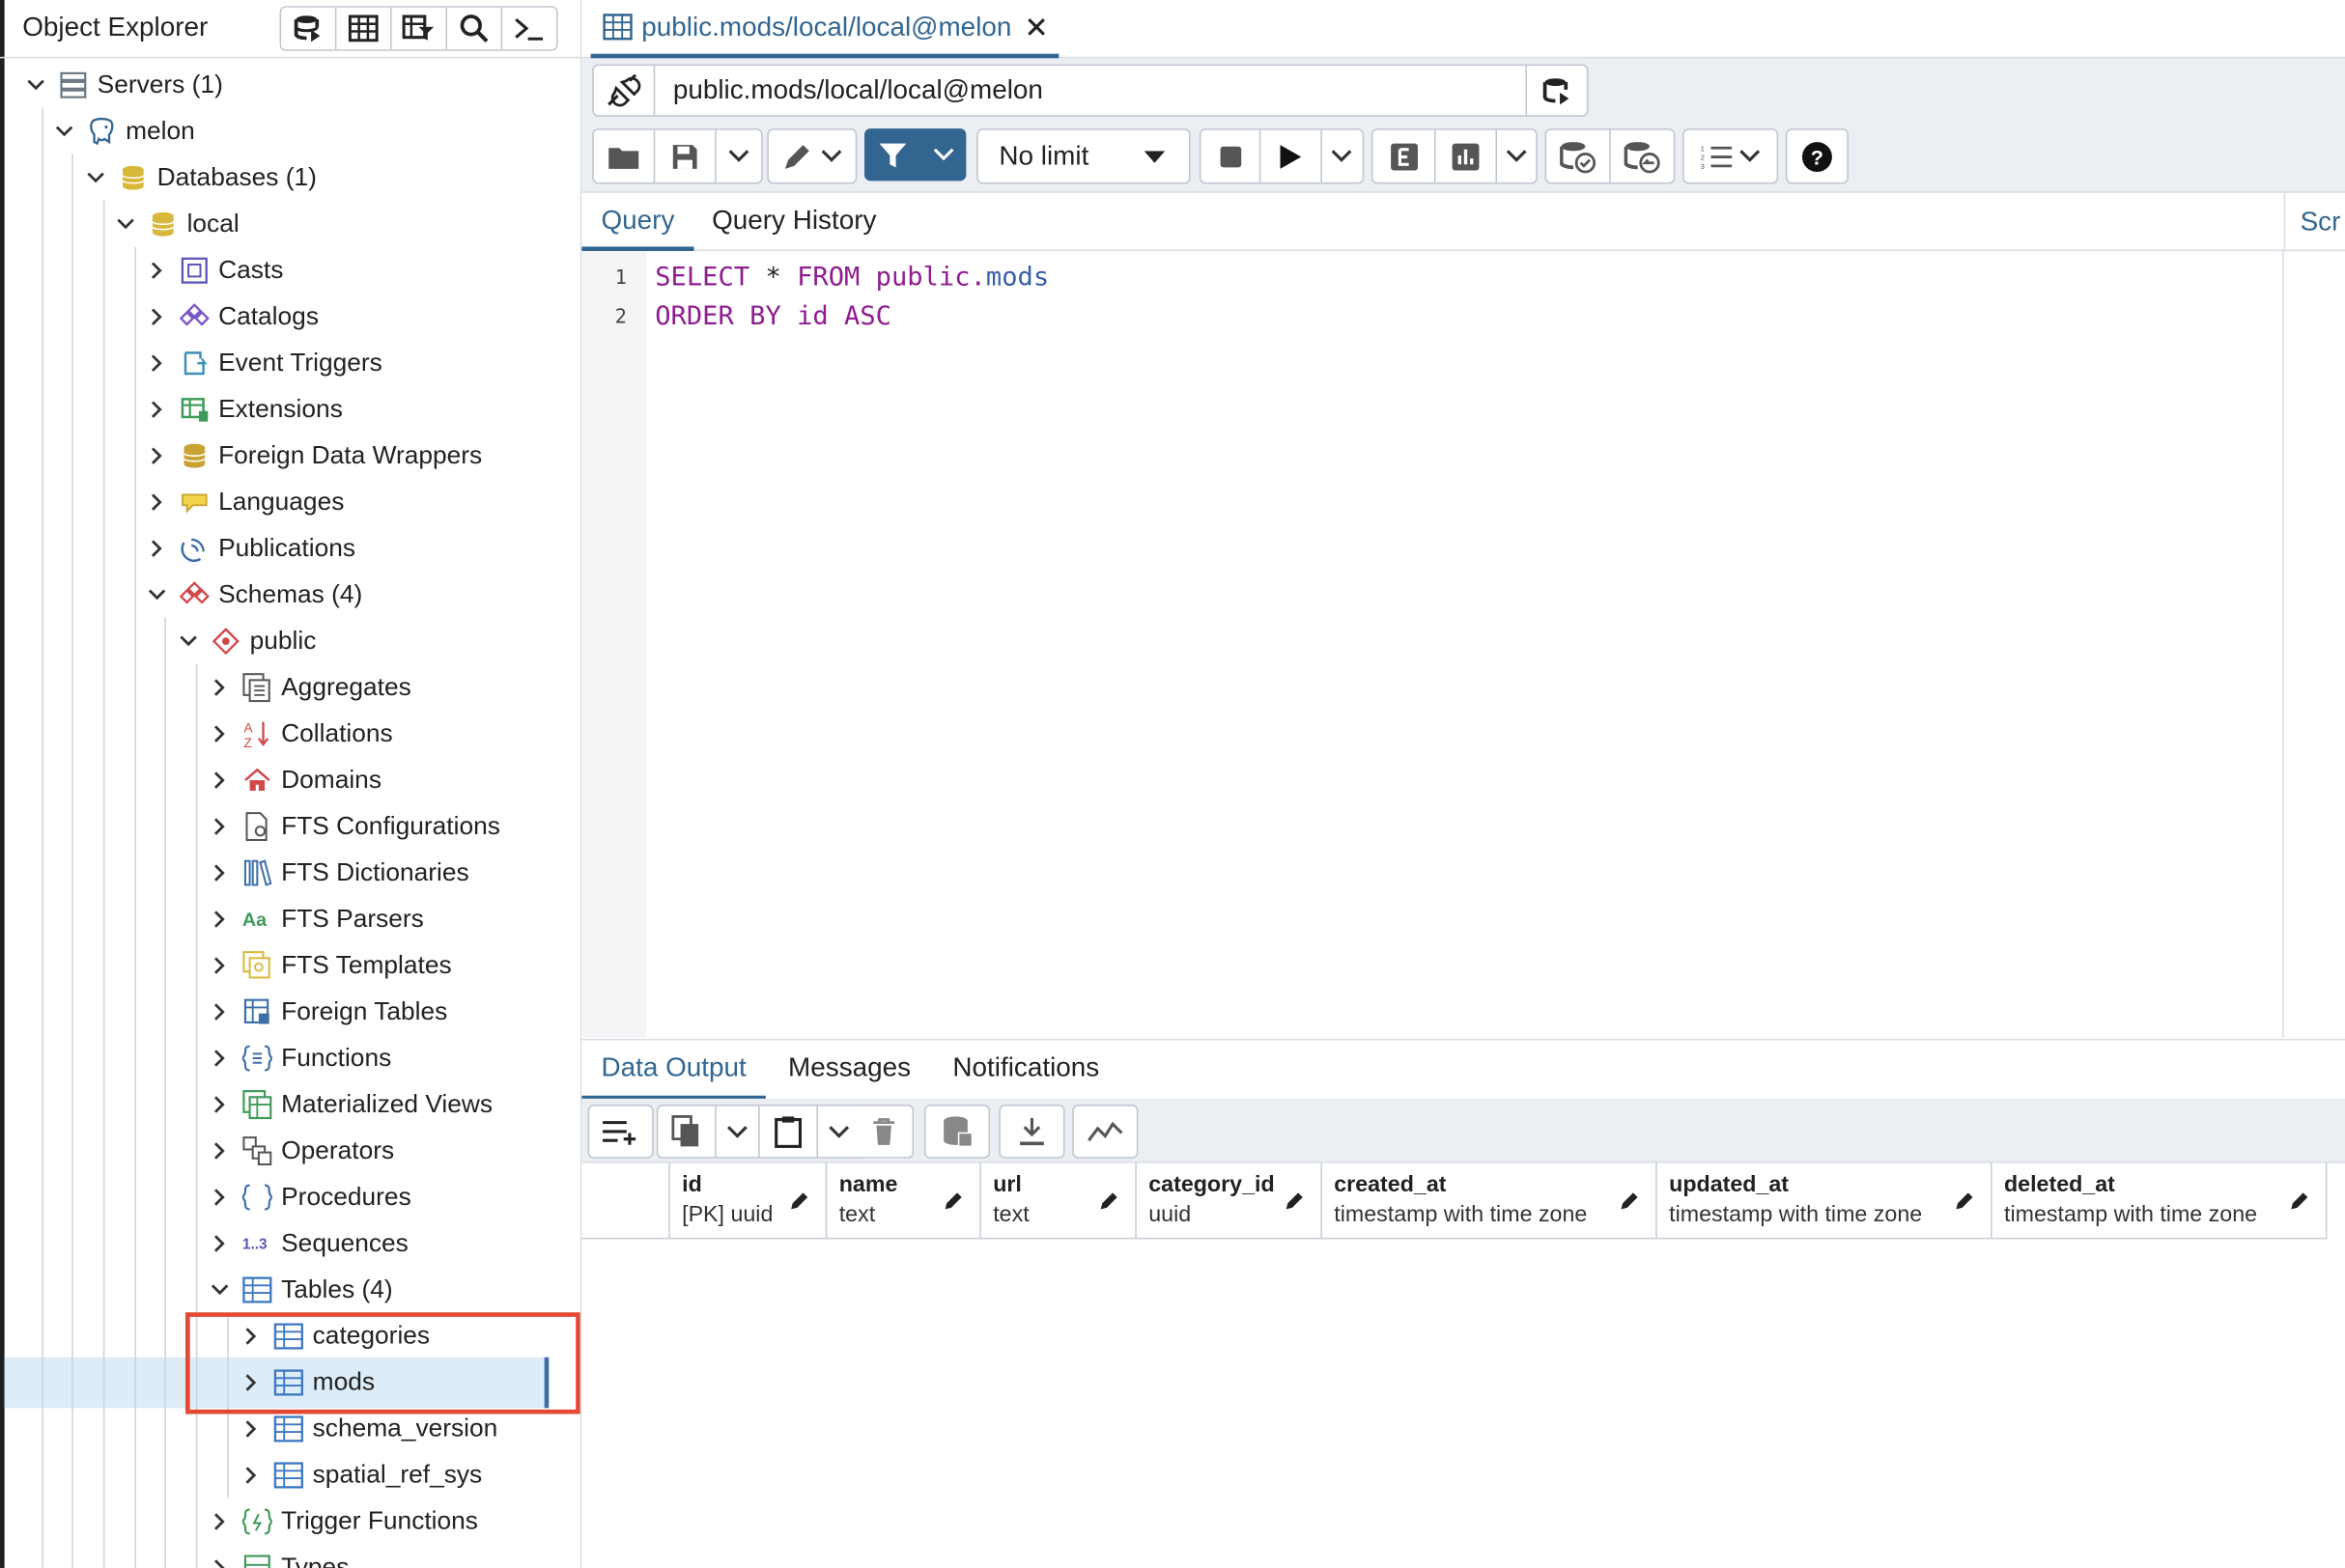 The width and height of the screenshot is (2345, 1568). Describe the element at coordinates (177, 223) in the screenshot. I see `tree-node-database-local: local` at that location.